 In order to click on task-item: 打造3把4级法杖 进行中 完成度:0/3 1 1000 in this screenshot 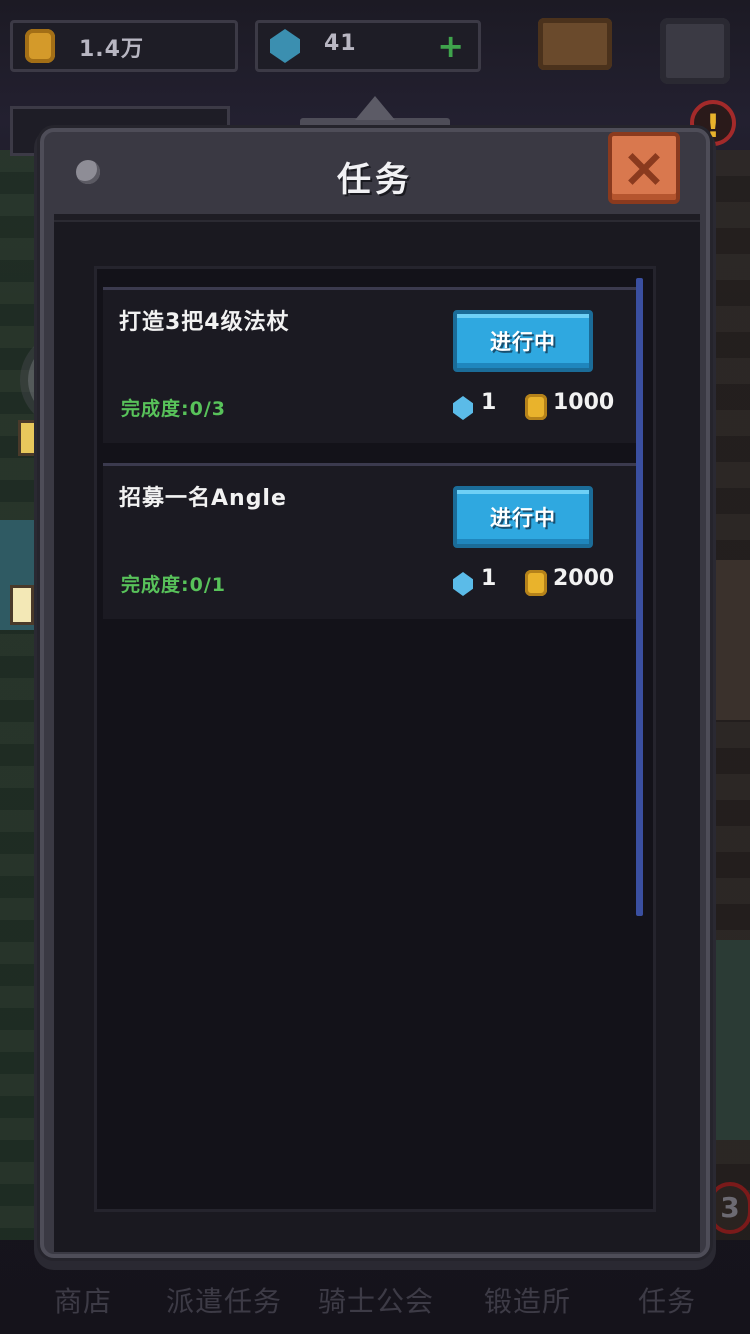, I will do `click(370, 365)`.